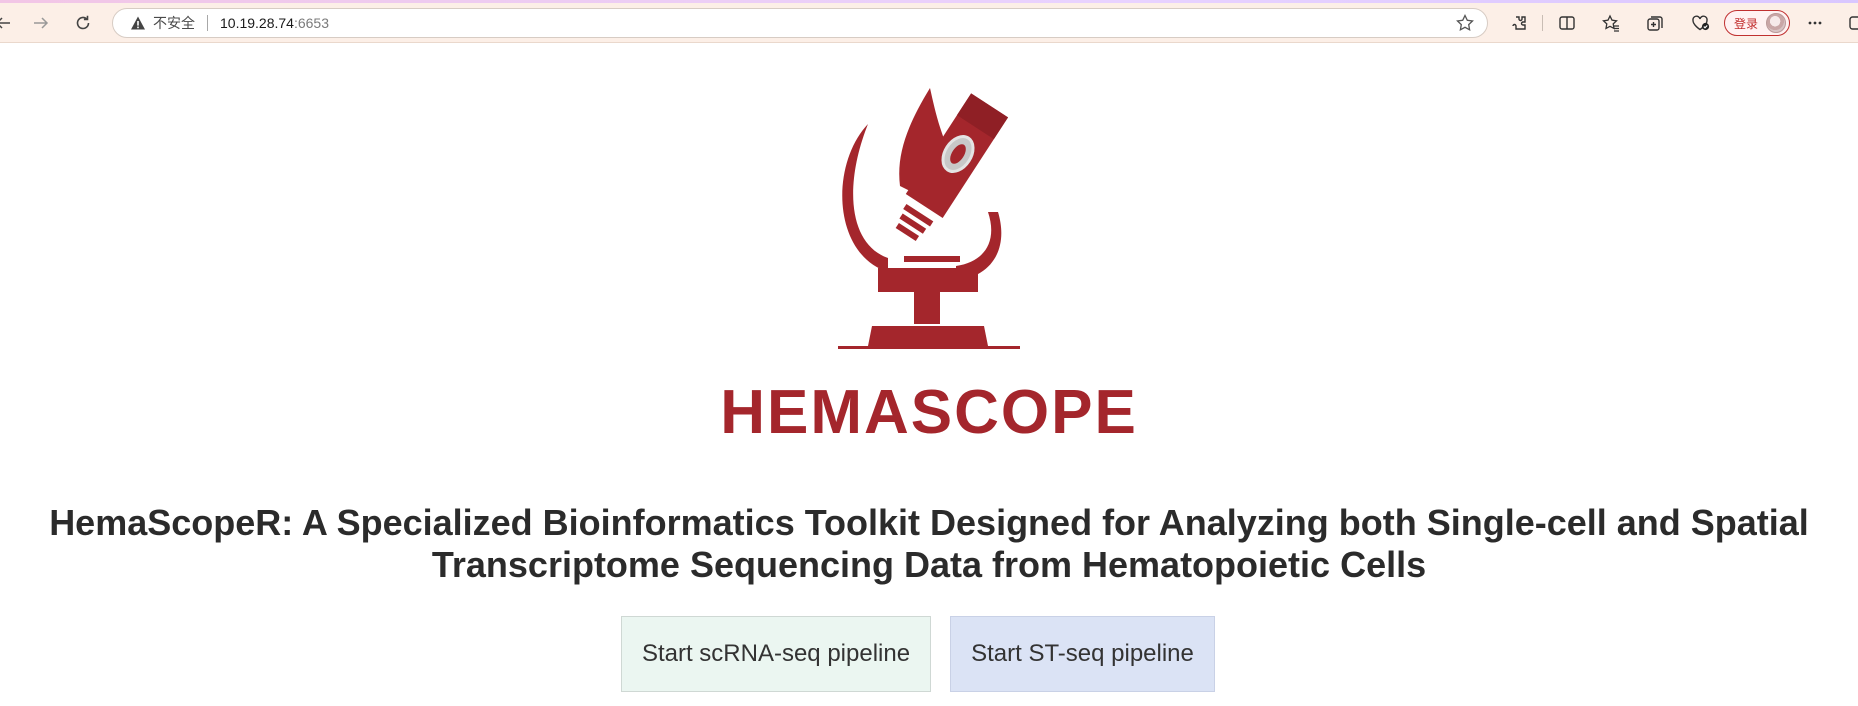 The height and width of the screenshot is (706, 1858). Describe the element at coordinates (800, 23) in the screenshot. I see `address-bar: 不安全 10.19.28.74:6653` at that location.